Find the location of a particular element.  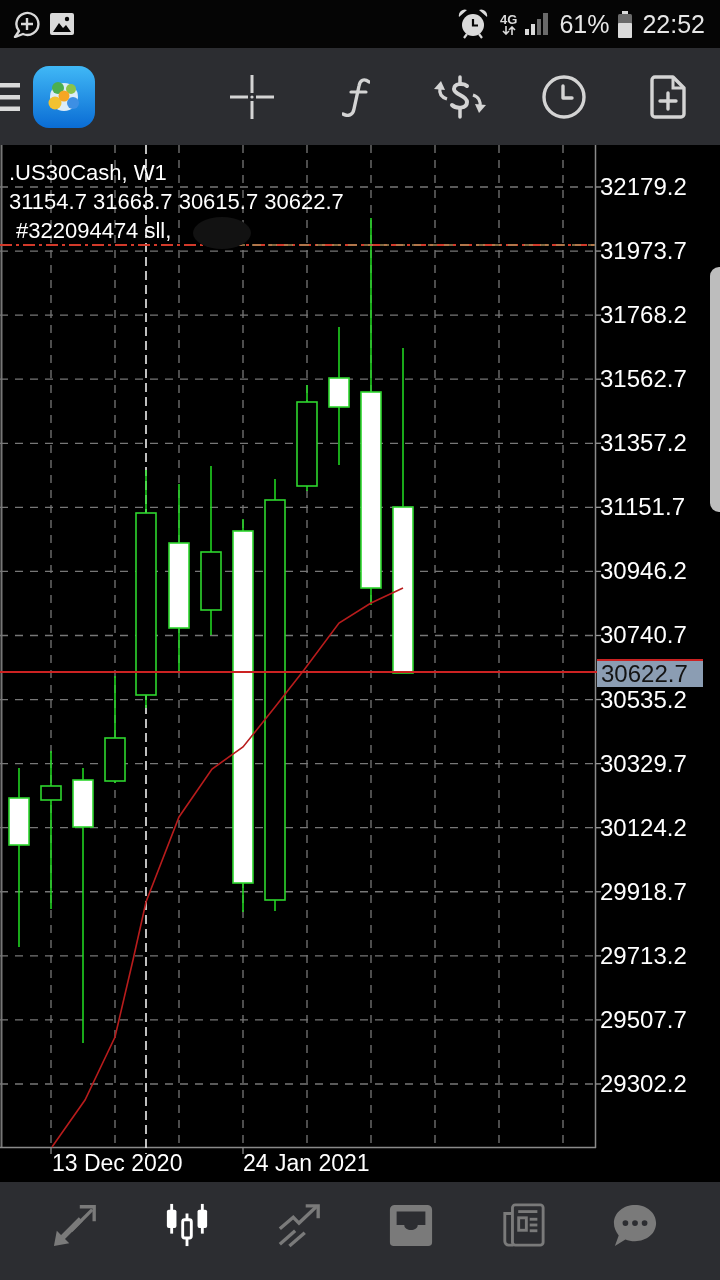

price-axis-label: 31357.2 is located at coordinates (643, 443).